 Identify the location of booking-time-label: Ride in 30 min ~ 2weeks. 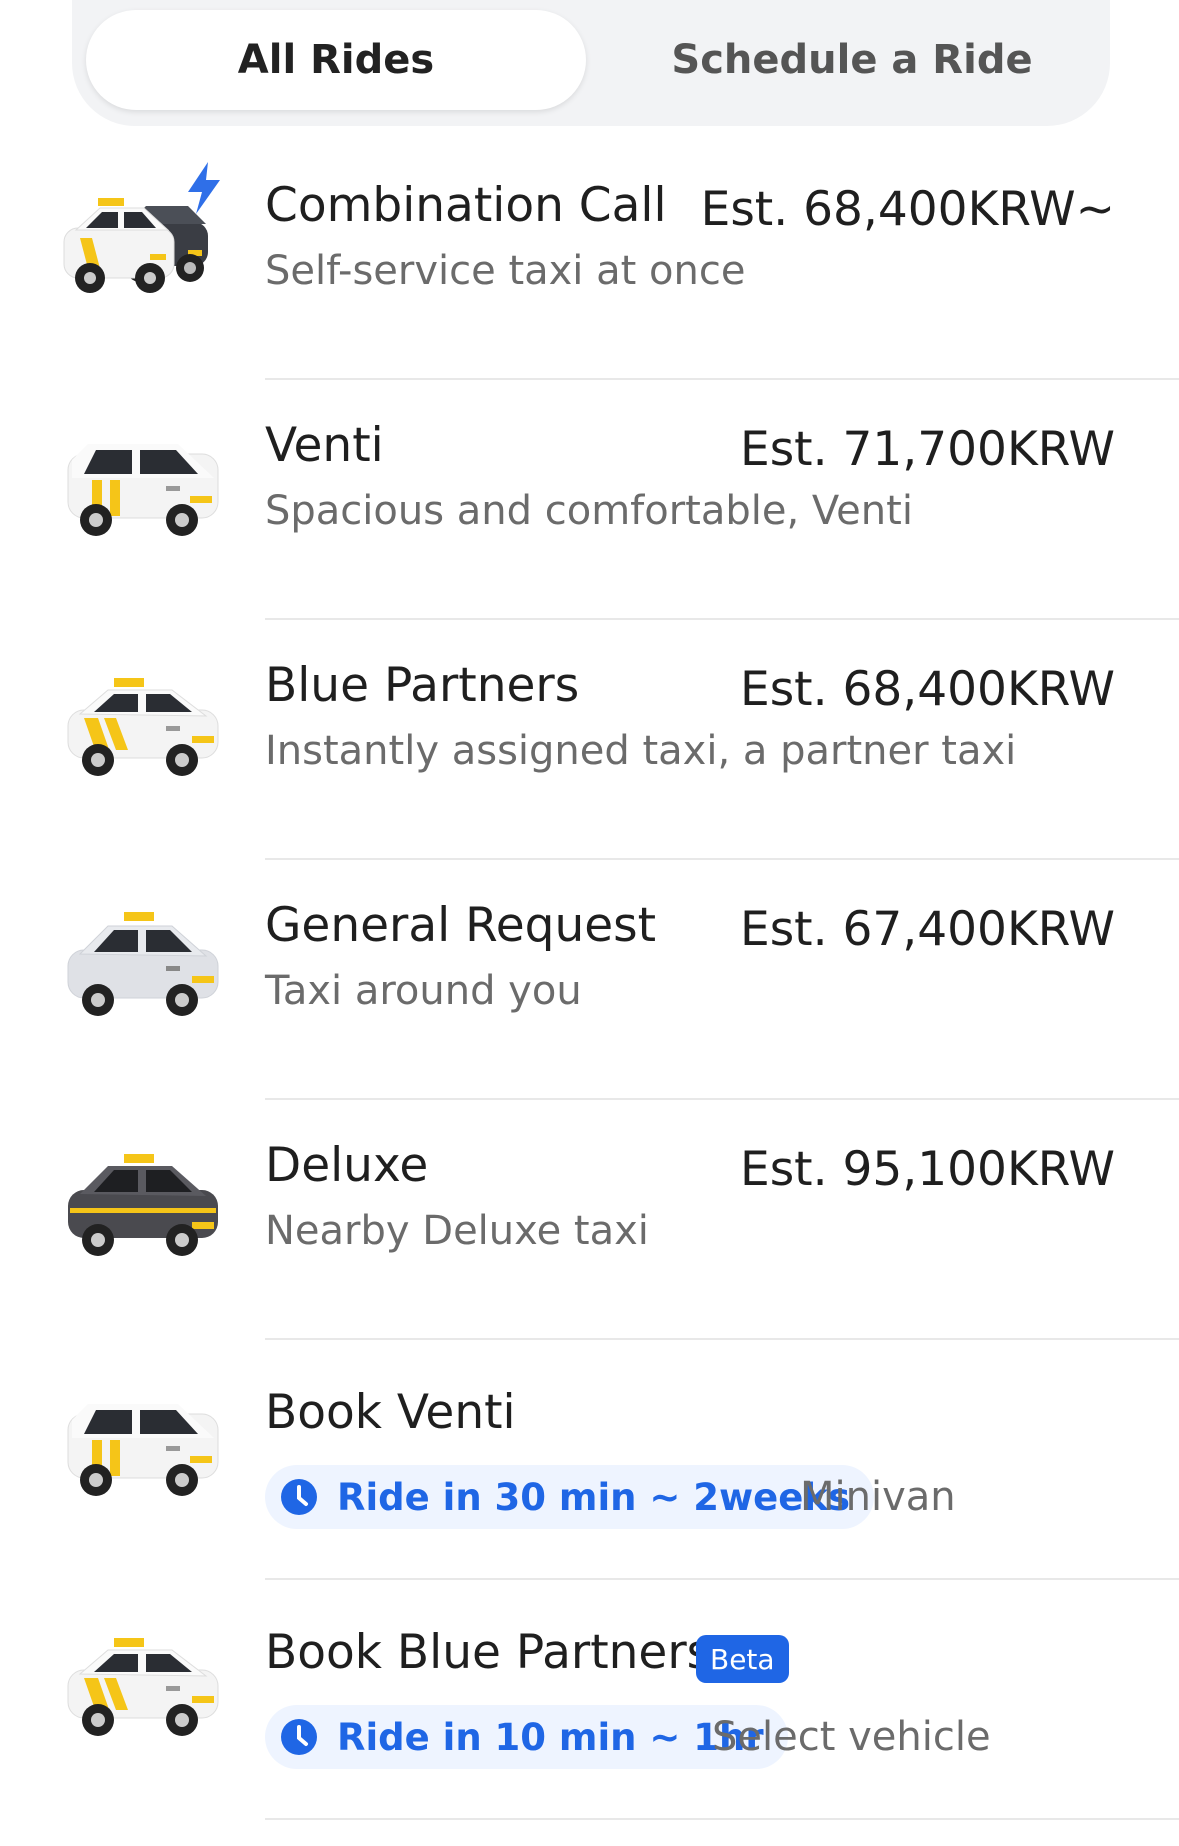
(593, 1497).